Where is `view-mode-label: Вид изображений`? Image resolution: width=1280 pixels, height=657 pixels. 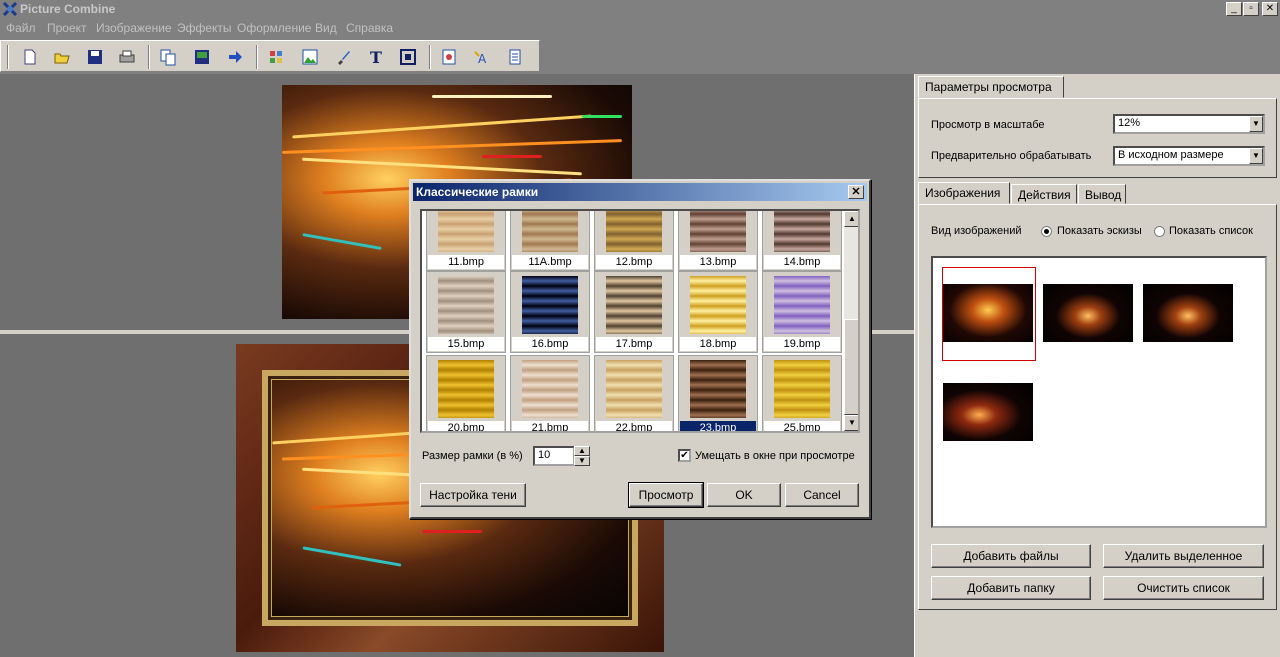
view-mode-label: Вид изображений is located at coordinates (976, 231).